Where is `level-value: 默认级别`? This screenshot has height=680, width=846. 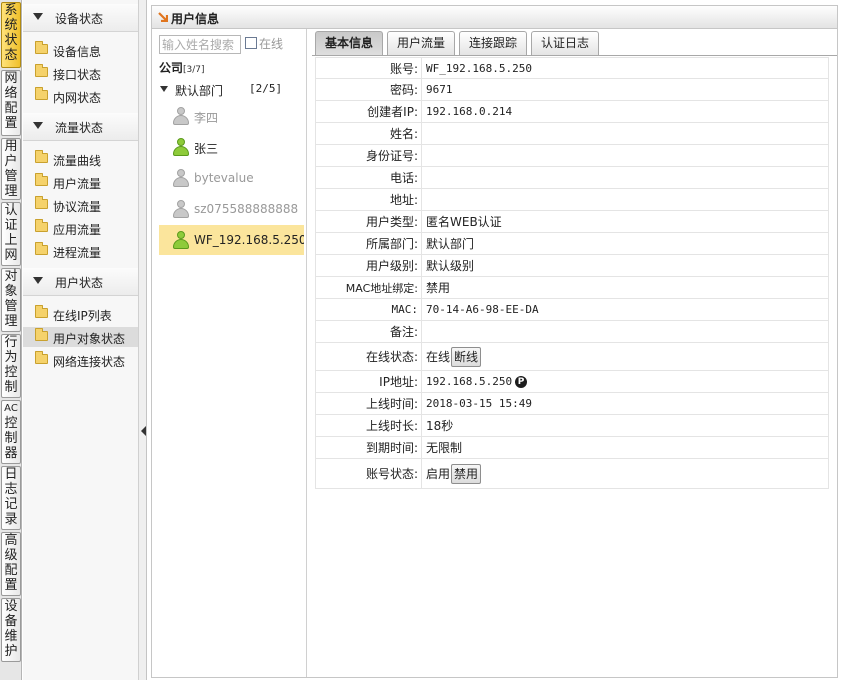 level-value: 默认级别 is located at coordinates (450, 266).